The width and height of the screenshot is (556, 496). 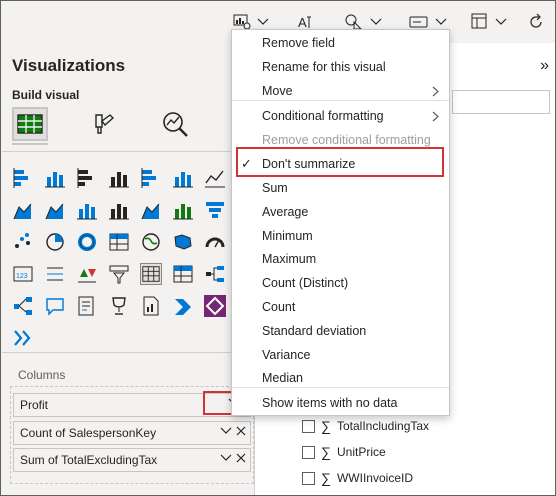 What do you see at coordinates (20, 178) in the screenshot?
I see `stacked-bar-icon` at bounding box center [20, 178].